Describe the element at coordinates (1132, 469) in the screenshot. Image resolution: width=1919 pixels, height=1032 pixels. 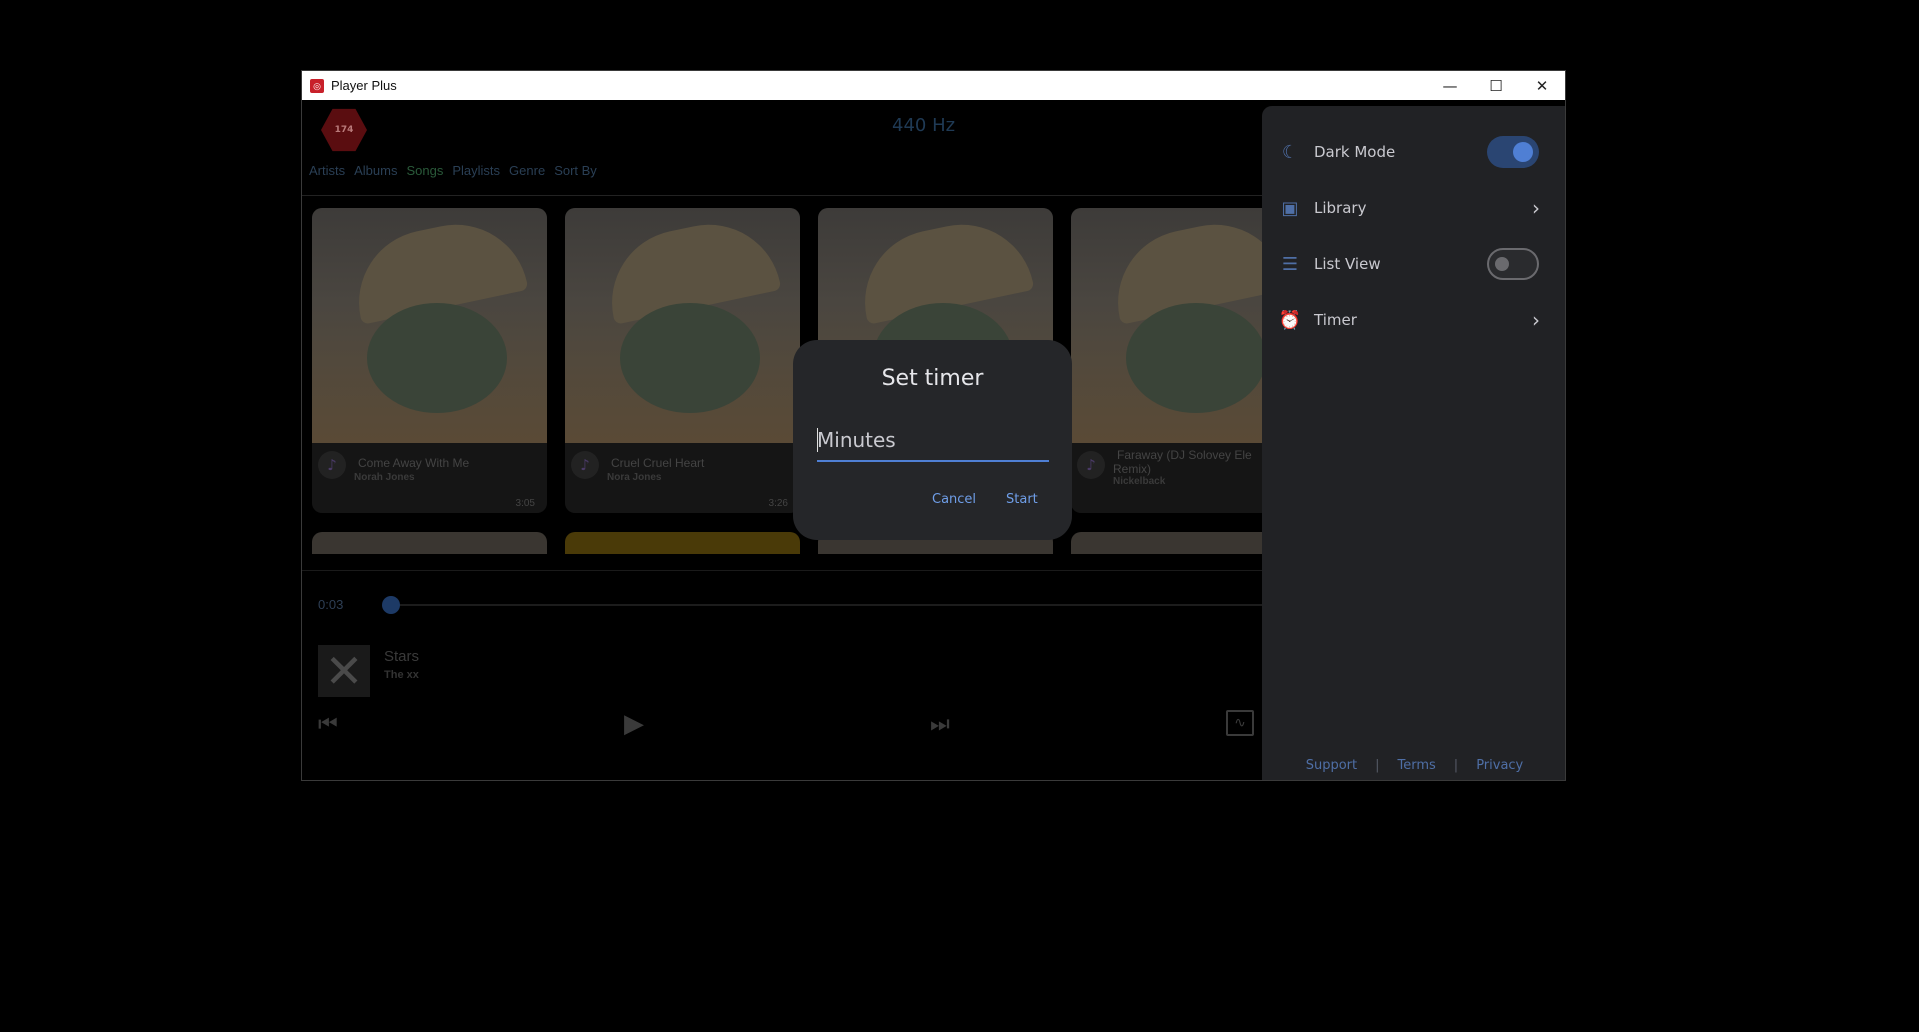
I see `song-title-line2: Remix)` at that location.